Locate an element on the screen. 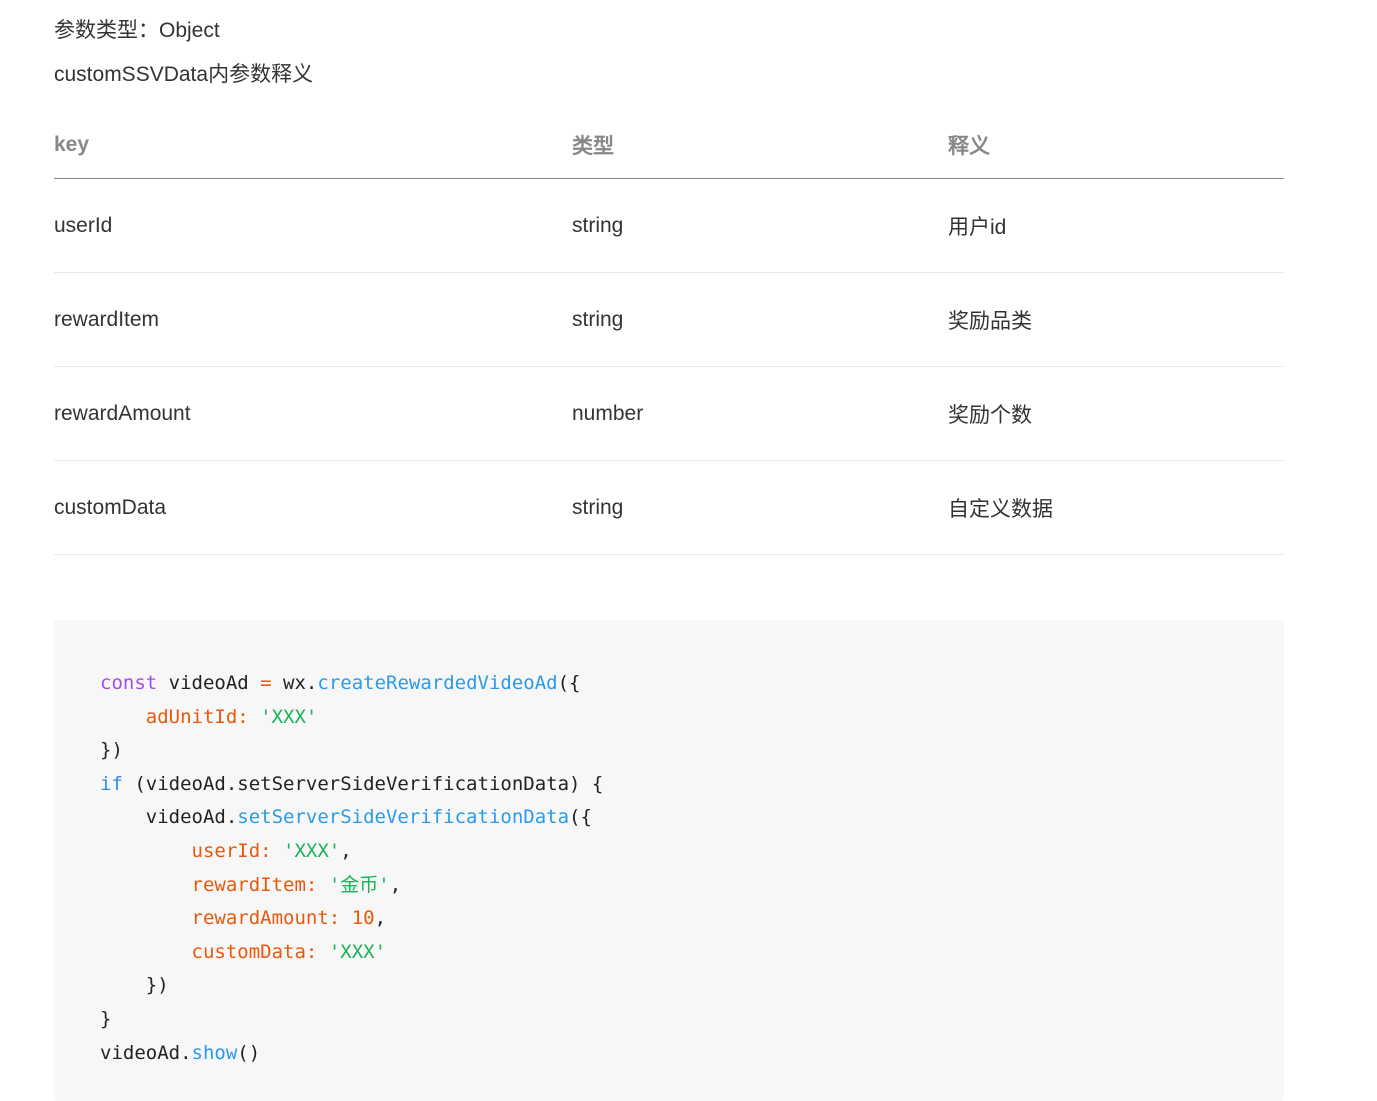 The height and width of the screenshot is (1101, 1377). table-header-row: key 类型 释义 is located at coordinates (669, 145).